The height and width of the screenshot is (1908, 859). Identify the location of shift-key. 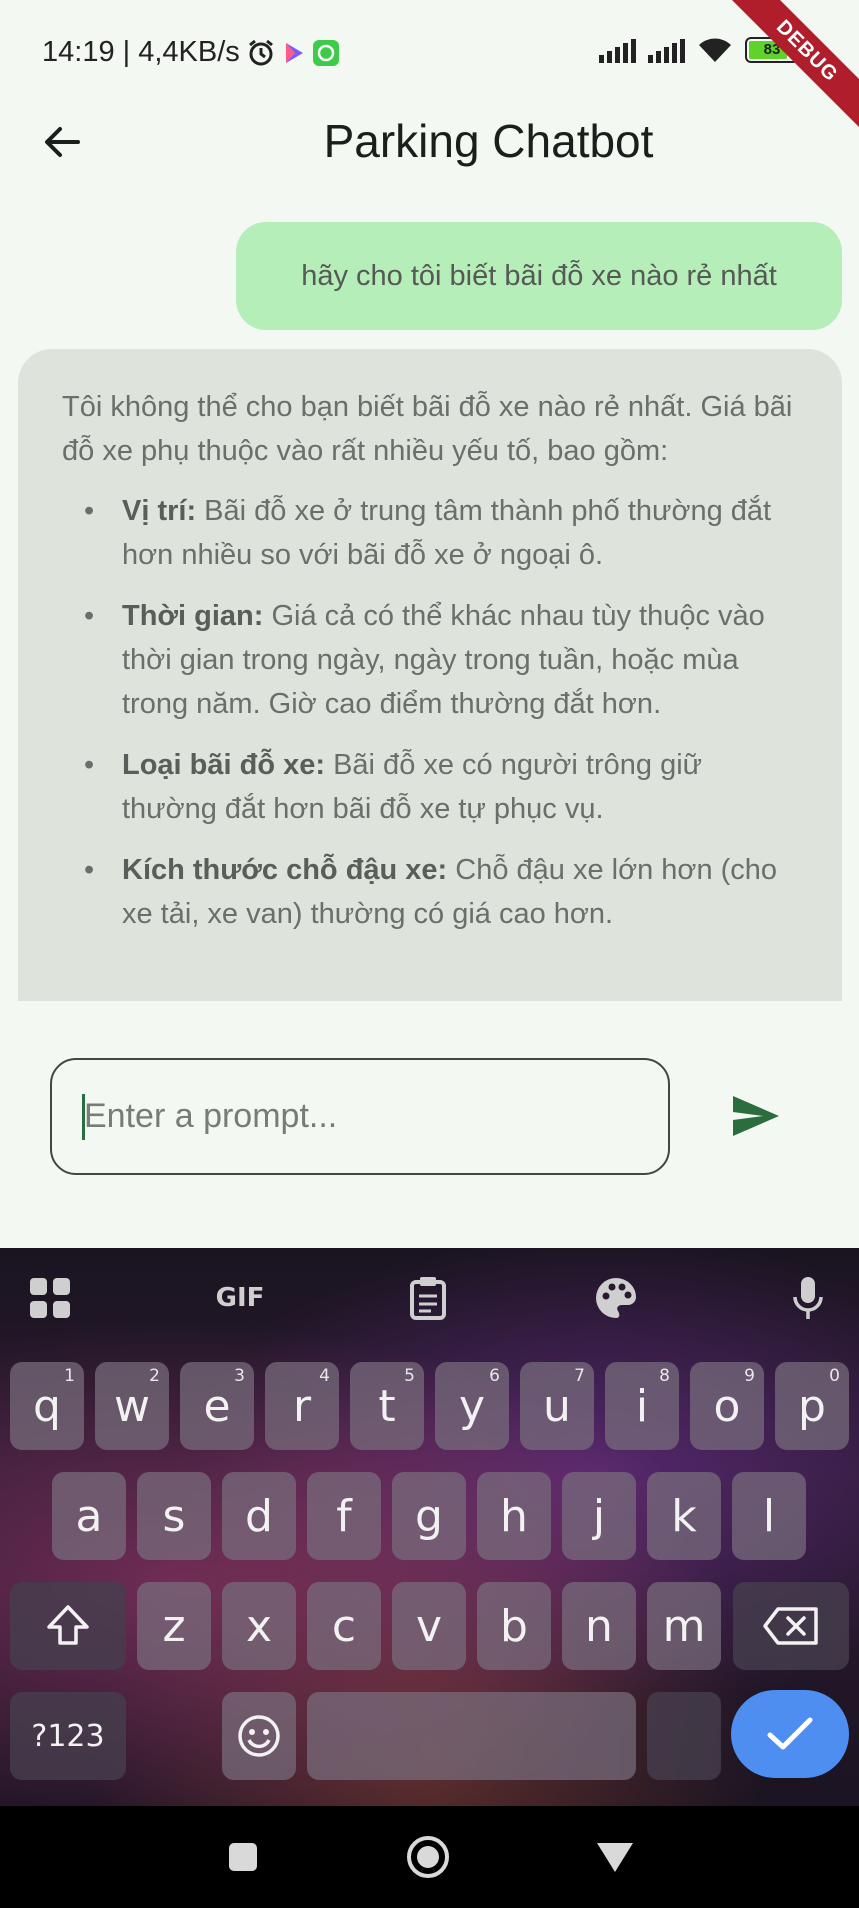
(68, 1626).